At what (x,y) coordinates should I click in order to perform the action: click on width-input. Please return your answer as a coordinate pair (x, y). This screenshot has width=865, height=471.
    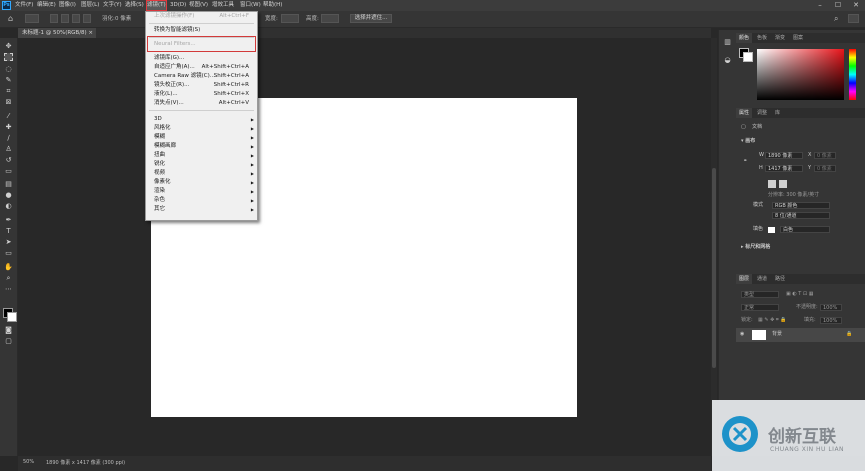
    Looking at the image, I should click on (290, 18).